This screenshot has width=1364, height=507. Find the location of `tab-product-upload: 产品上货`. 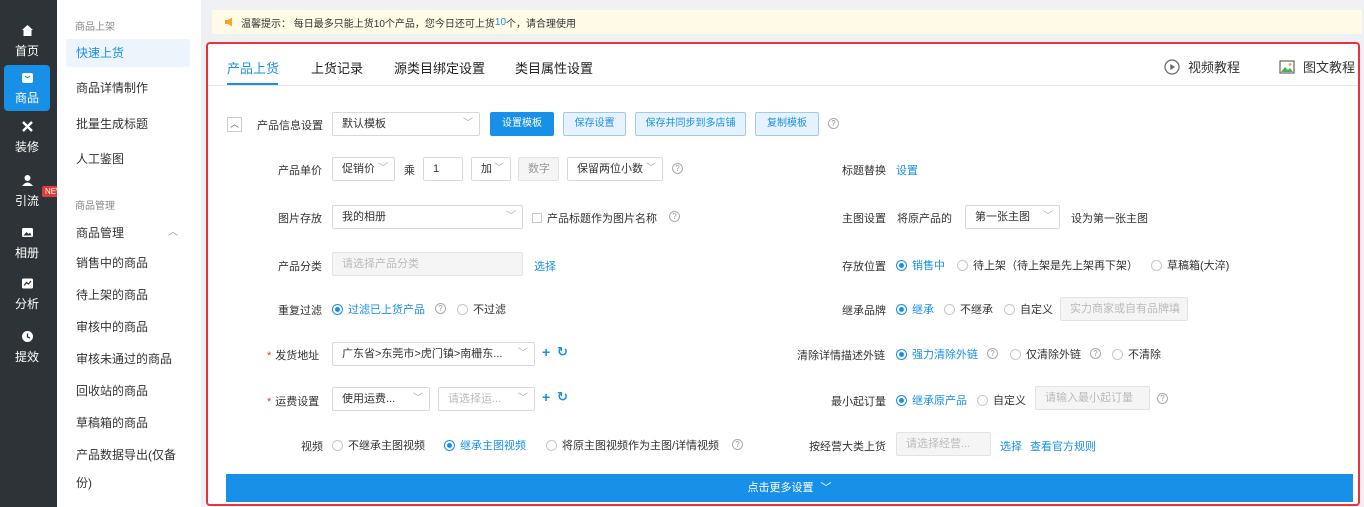

tab-product-upload: 产品上货 is located at coordinates (253, 67).